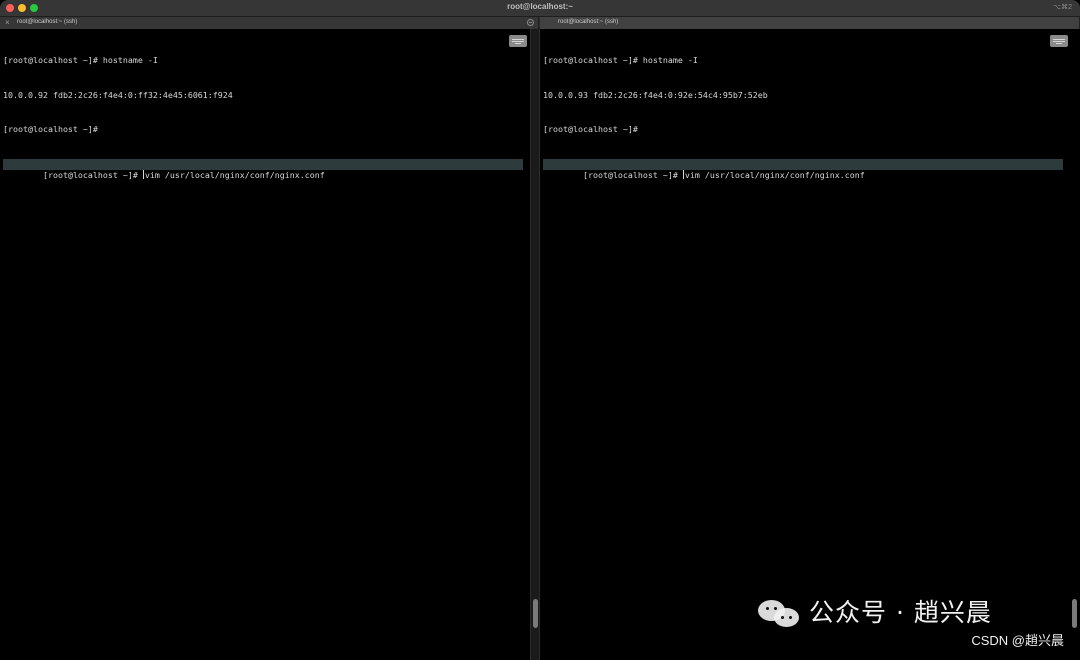 This screenshot has height=660, width=1080. What do you see at coordinates (269, 23) in the screenshot?
I see `tab-left-ssh: × root@localhost:~ (ssh)` at bounding box center [269, 23].